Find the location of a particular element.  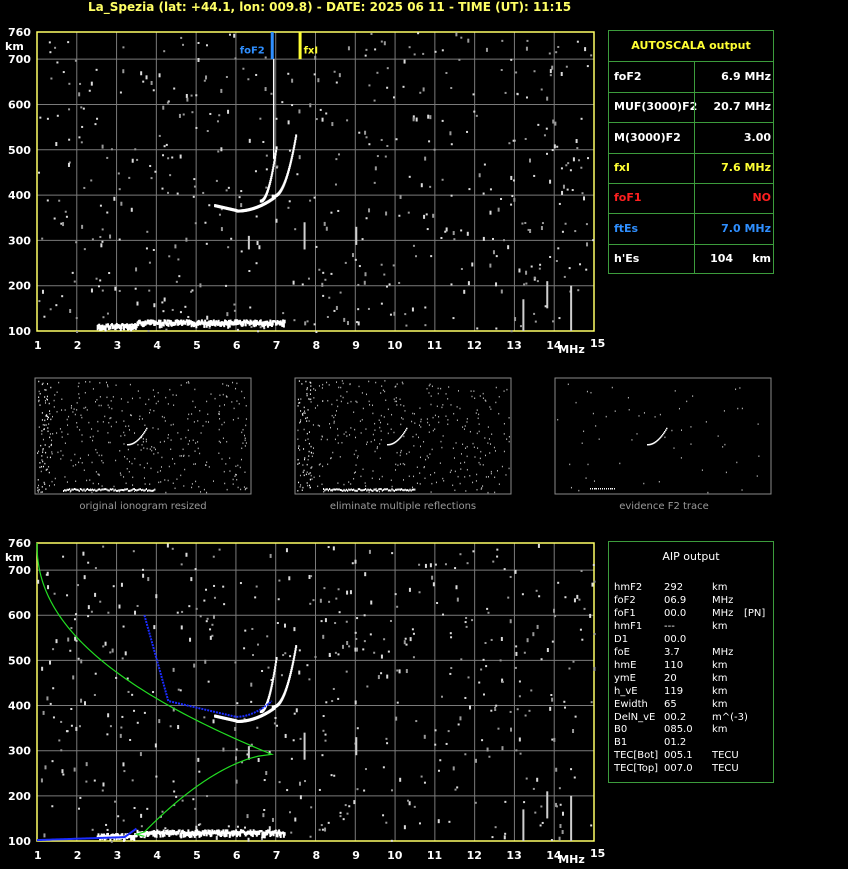

autoscala-value: 6.9 MHz is located at coordinates (746, 76).